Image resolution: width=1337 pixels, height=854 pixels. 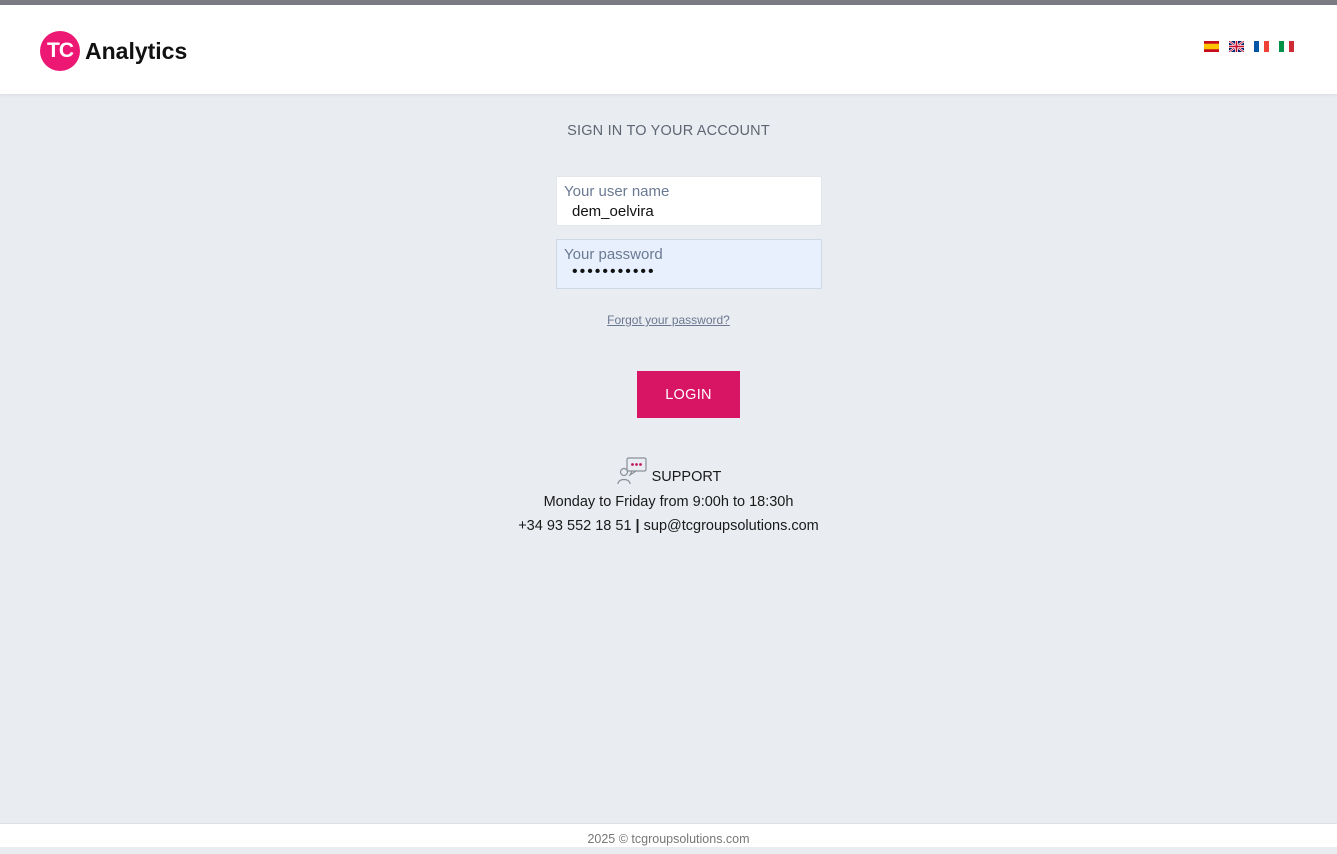 I want to click on support-header: SUPPORT, so click(x=668, y=469).